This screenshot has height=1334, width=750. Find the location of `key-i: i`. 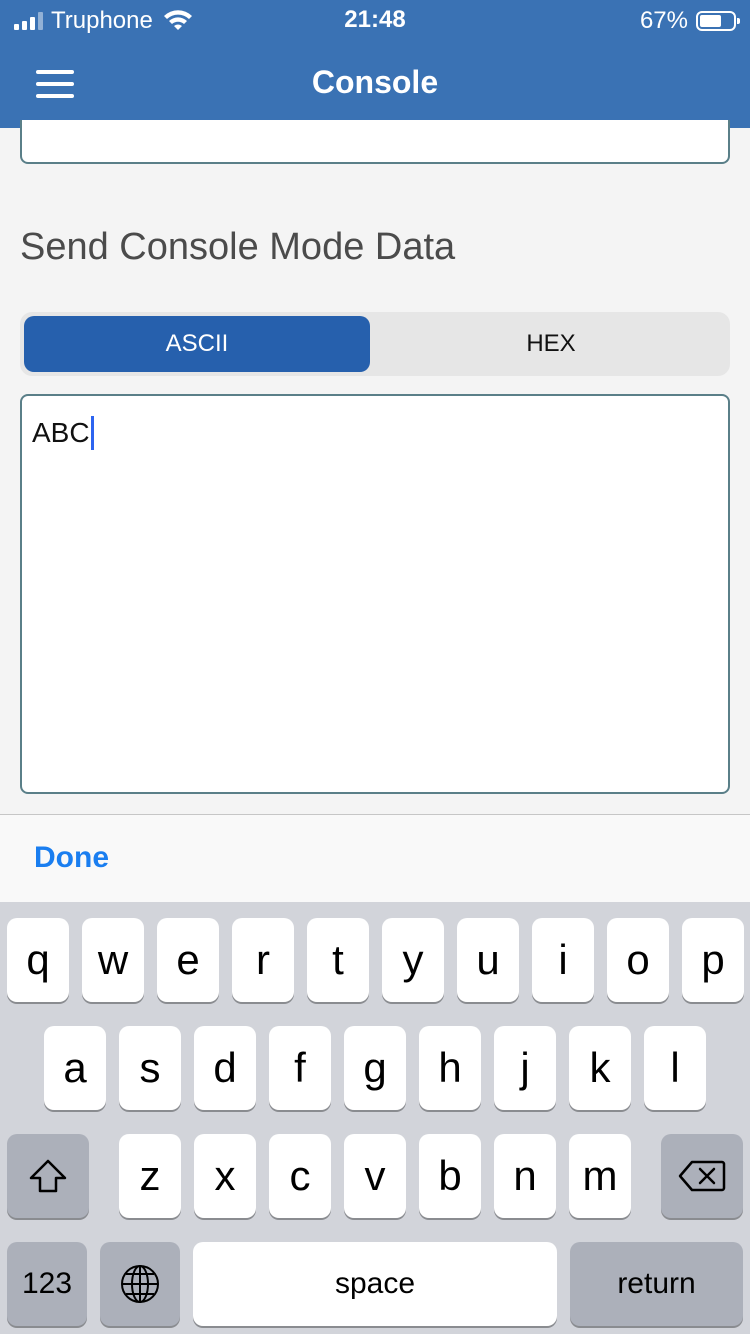

key-i: i is located at coordinates (563, 960).